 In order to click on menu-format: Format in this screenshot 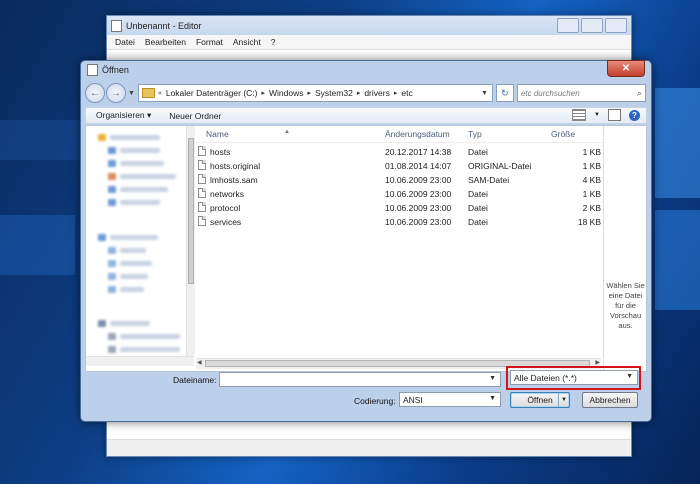, I will do `click(209, 42)`.